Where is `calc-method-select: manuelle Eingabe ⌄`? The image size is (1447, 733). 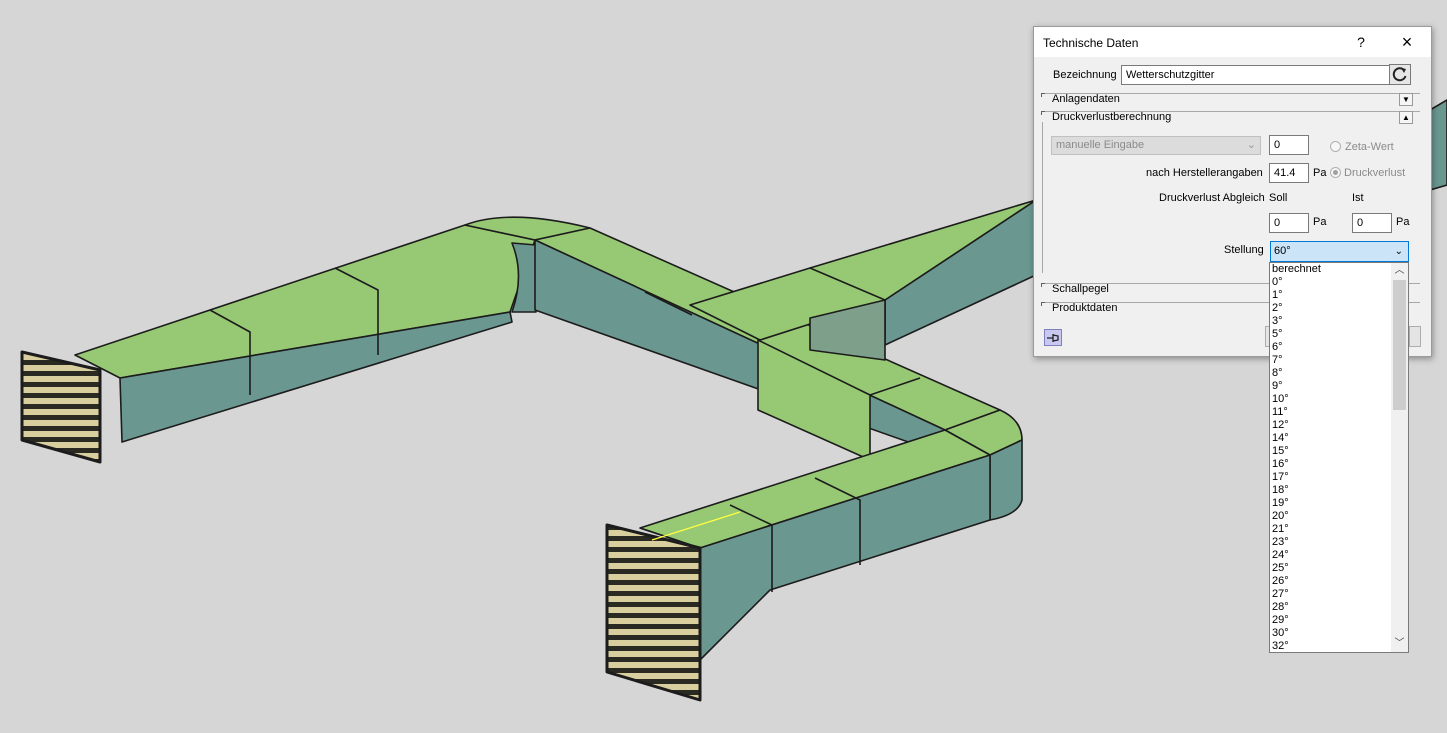 calc-method-select: manuelle Eingabe ⌄ is located at coordinates (1156, 145).